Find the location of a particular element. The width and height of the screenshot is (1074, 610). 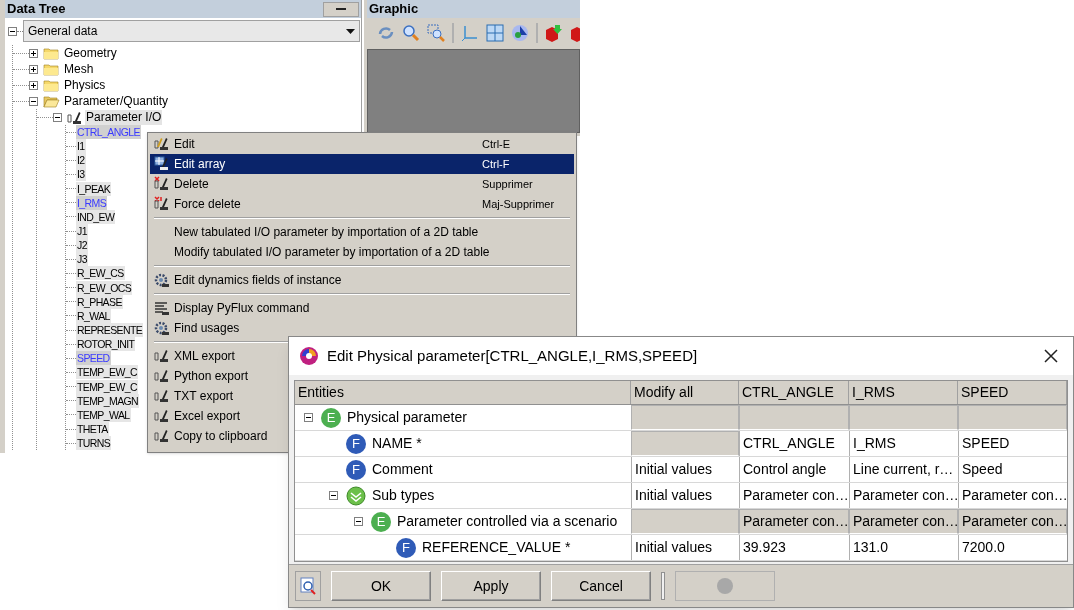

panel-title: Data Tree is located at coordinates (36, 9).